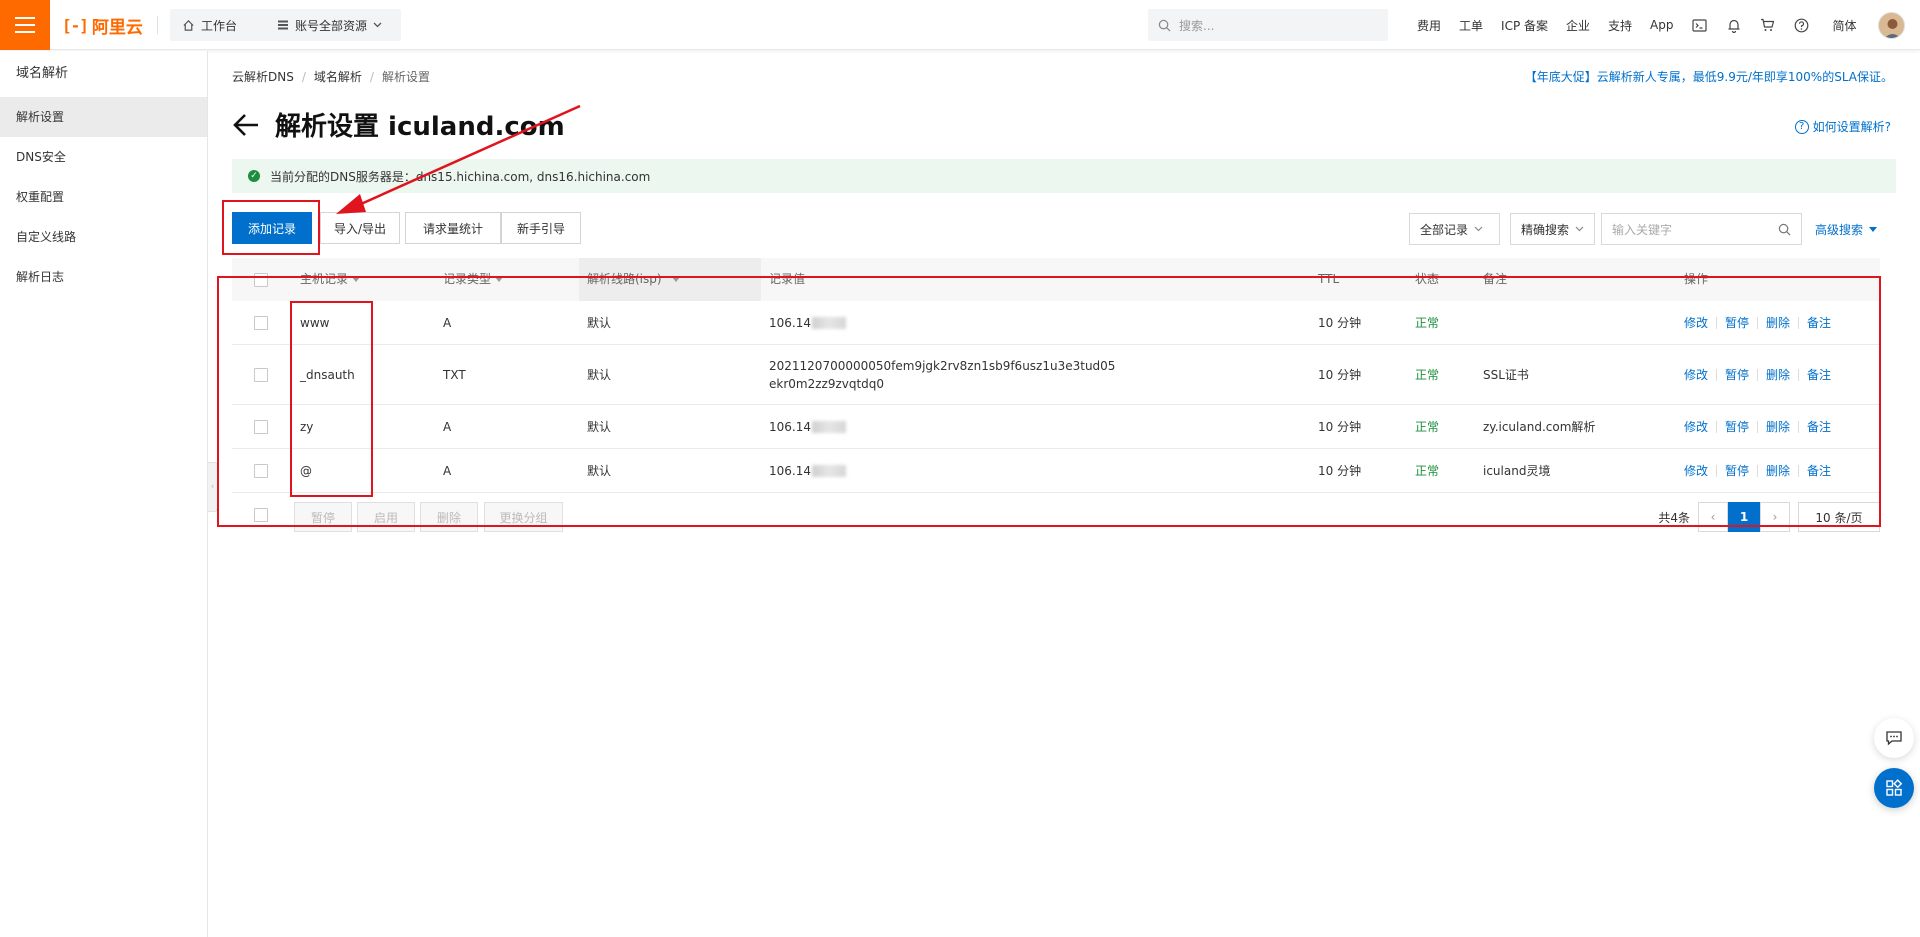 The image size is (1920, 937). What do you see at coordinates (333, 25) in the screenshot?
I see `resources-dropdown: 账号全部资源` at bounding box center [333, 25].